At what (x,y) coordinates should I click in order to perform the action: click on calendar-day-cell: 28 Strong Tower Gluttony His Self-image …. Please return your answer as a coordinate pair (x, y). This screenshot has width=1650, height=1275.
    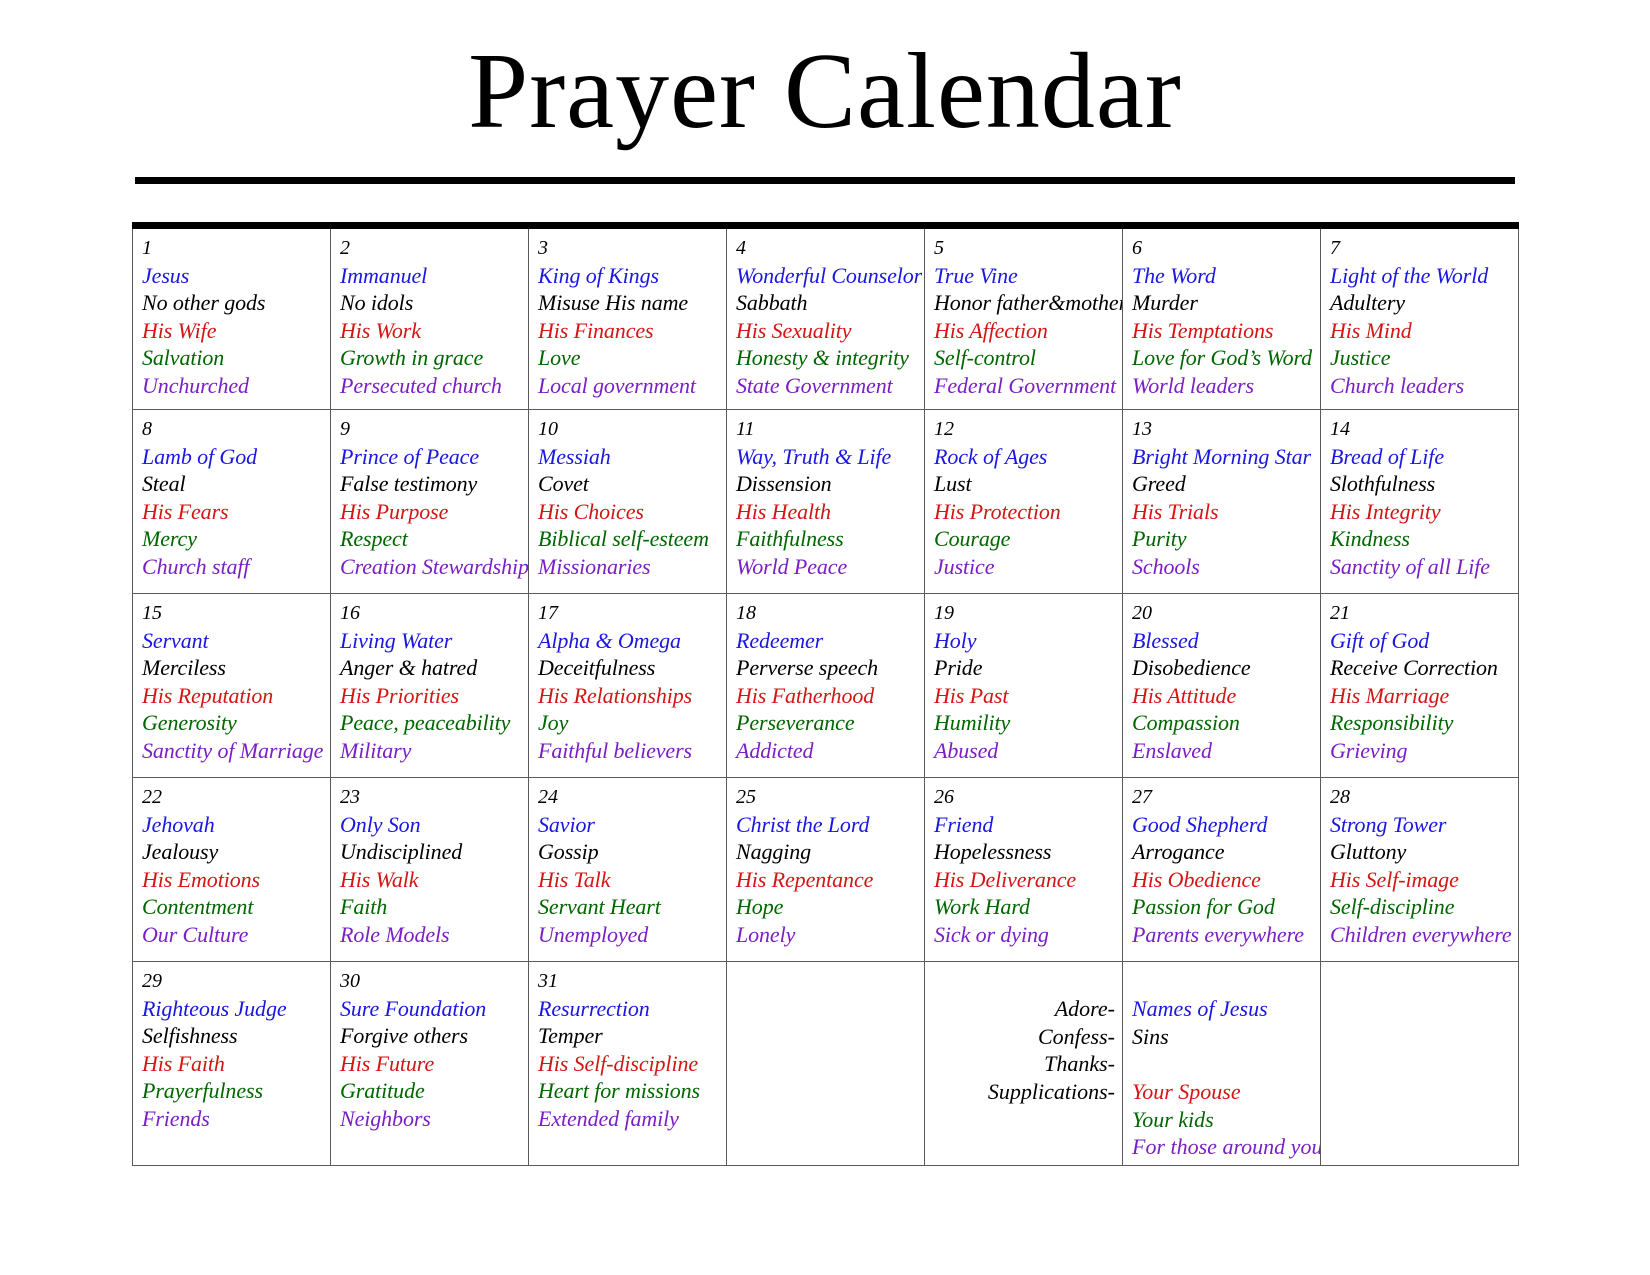
    Looking at the image, I should click on (1419, 869).